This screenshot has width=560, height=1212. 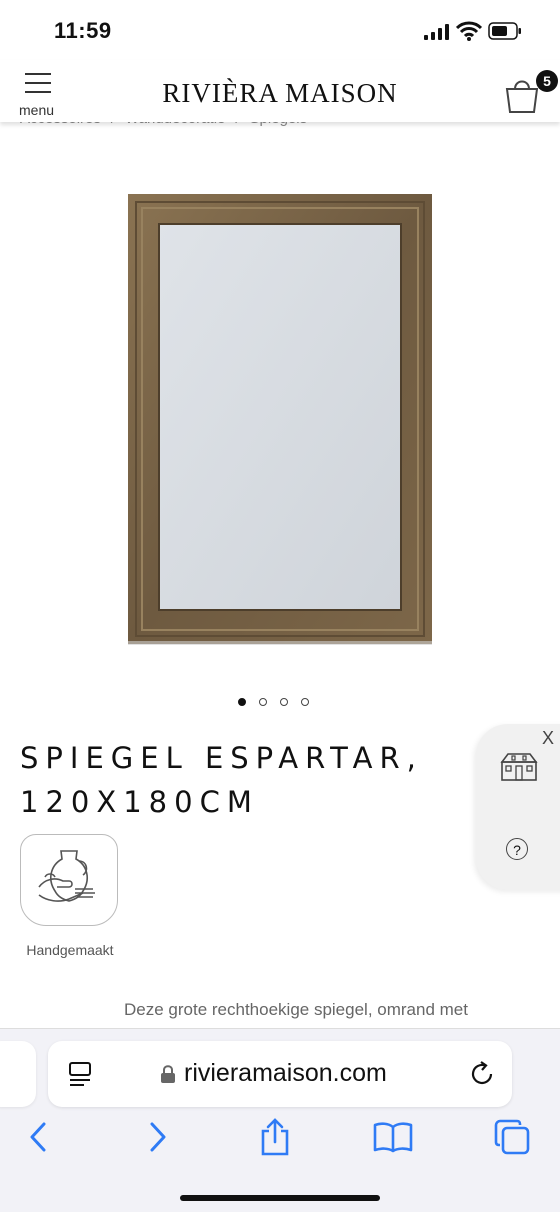 I want to click on share-button, so click(x=275, y=1137).